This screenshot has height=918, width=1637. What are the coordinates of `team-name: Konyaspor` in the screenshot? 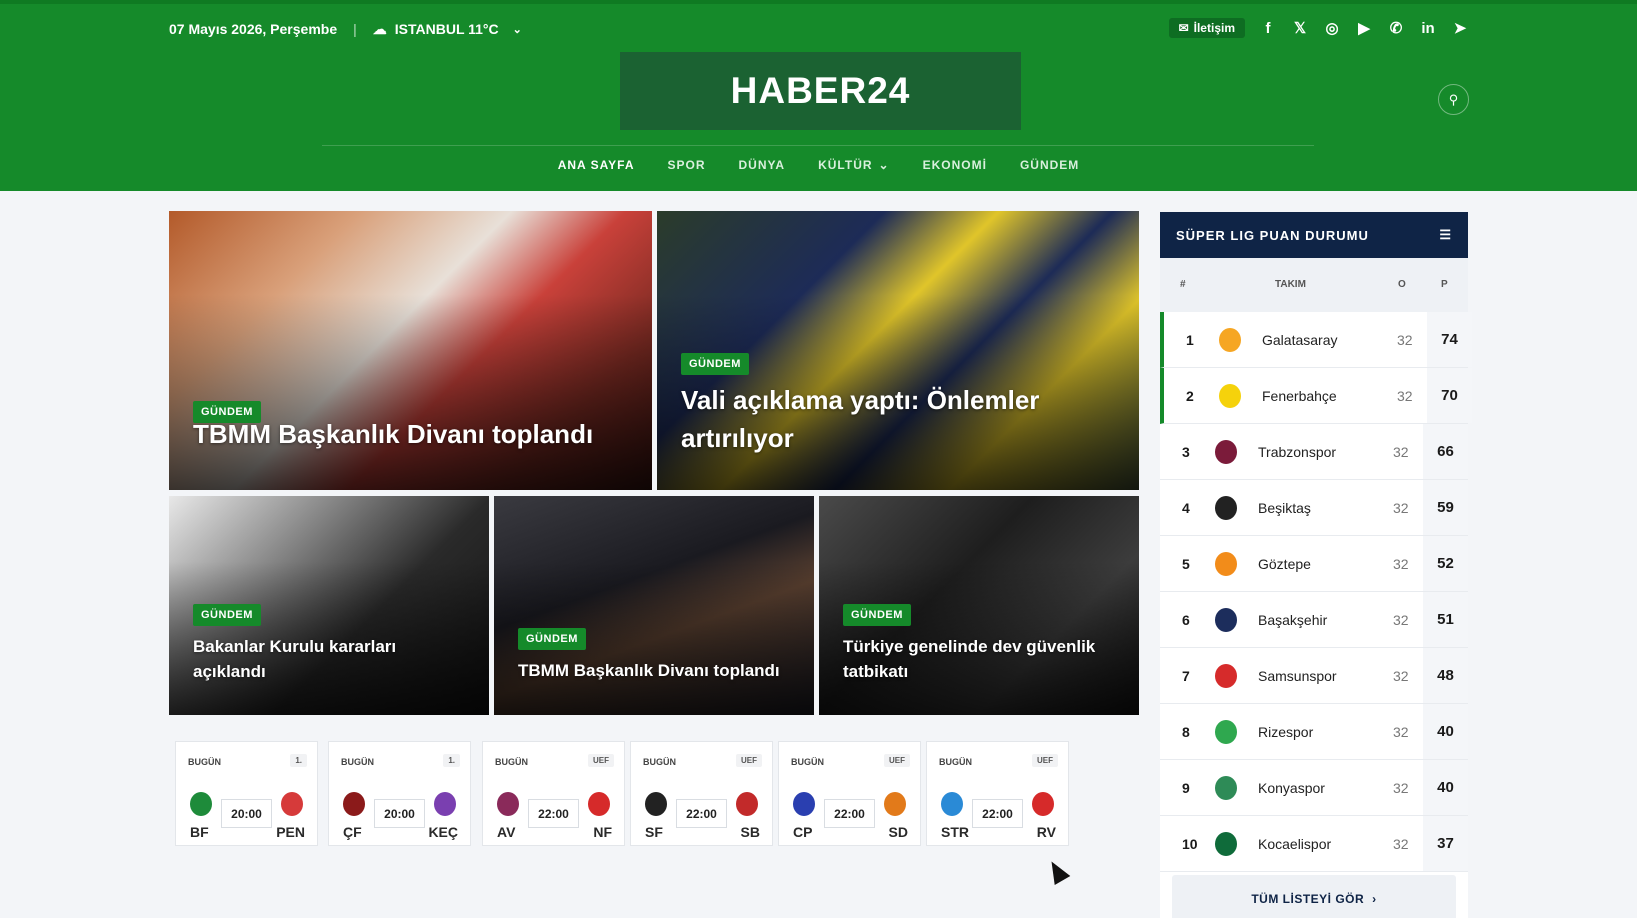 It's located at (1291, 788).